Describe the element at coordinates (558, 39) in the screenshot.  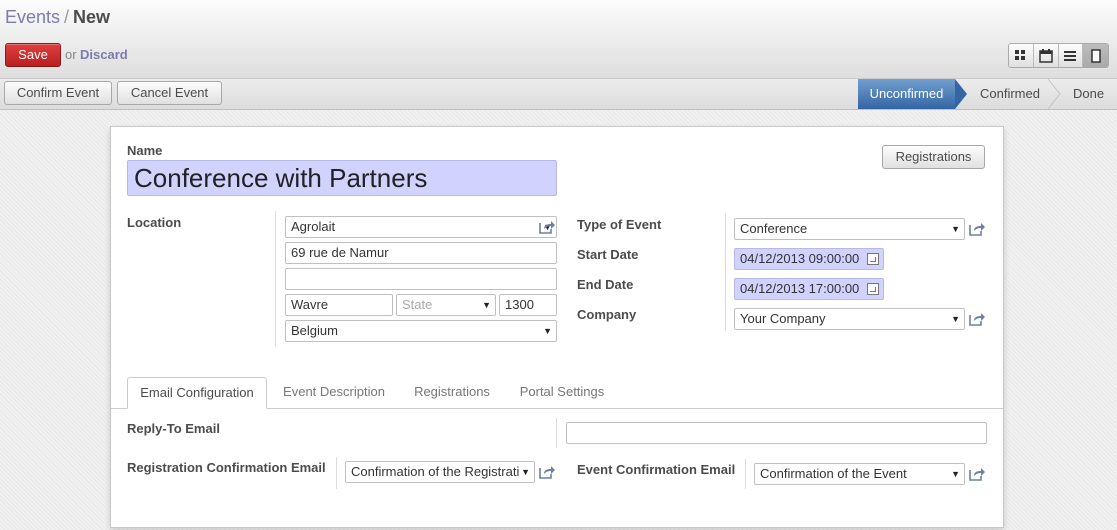
I see `control-panel: Events / New Save or Discard` at that location.